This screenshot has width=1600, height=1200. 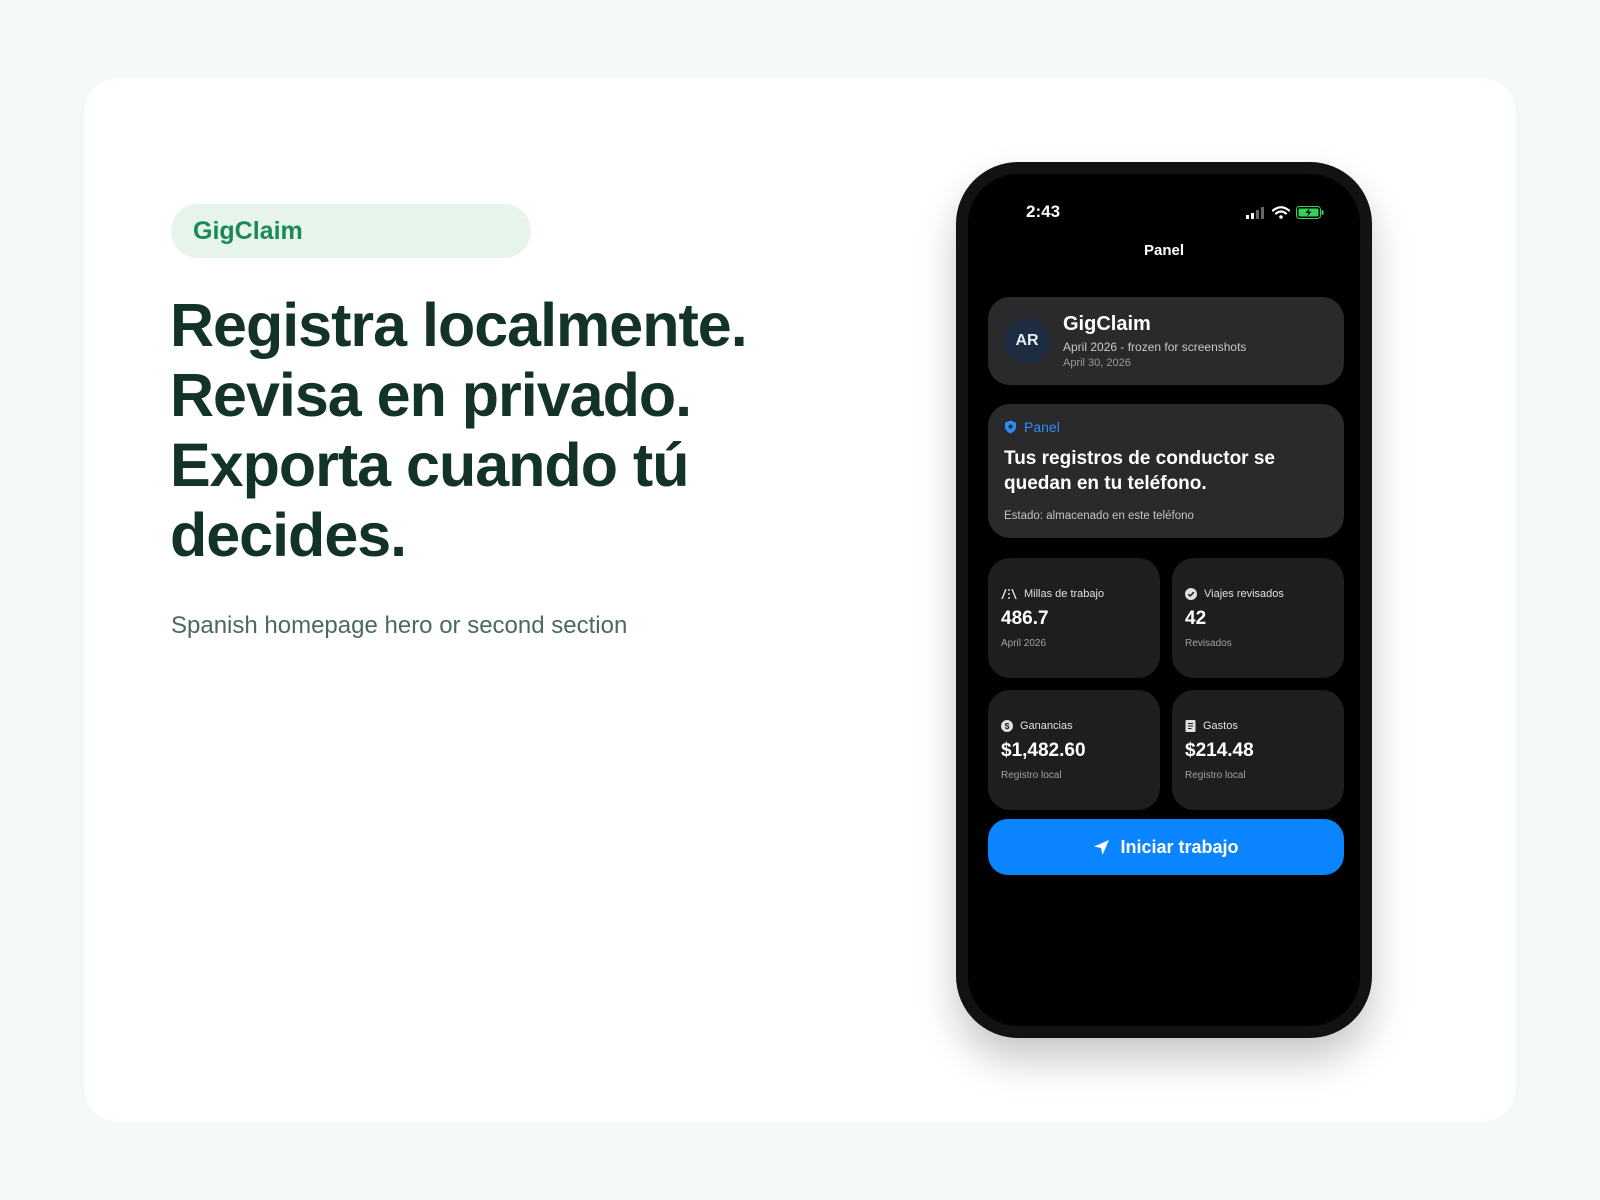 I want to click on stat-card-earnings: $ Ganancias $1,482.60 Registro local, so click(x=1074, y=750).